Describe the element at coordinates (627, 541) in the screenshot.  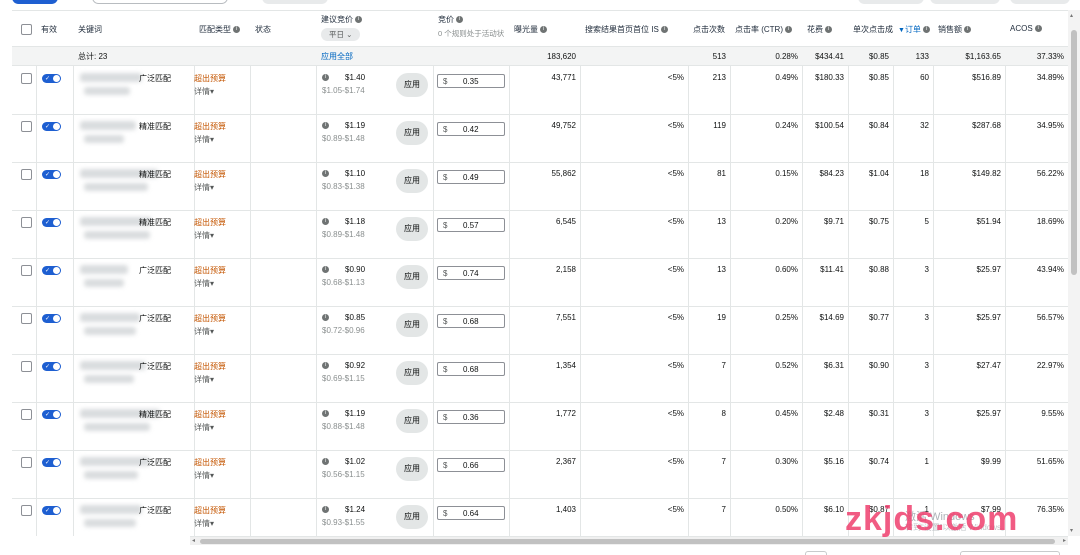
I see `horizontal-scroll-thumb` at that location.